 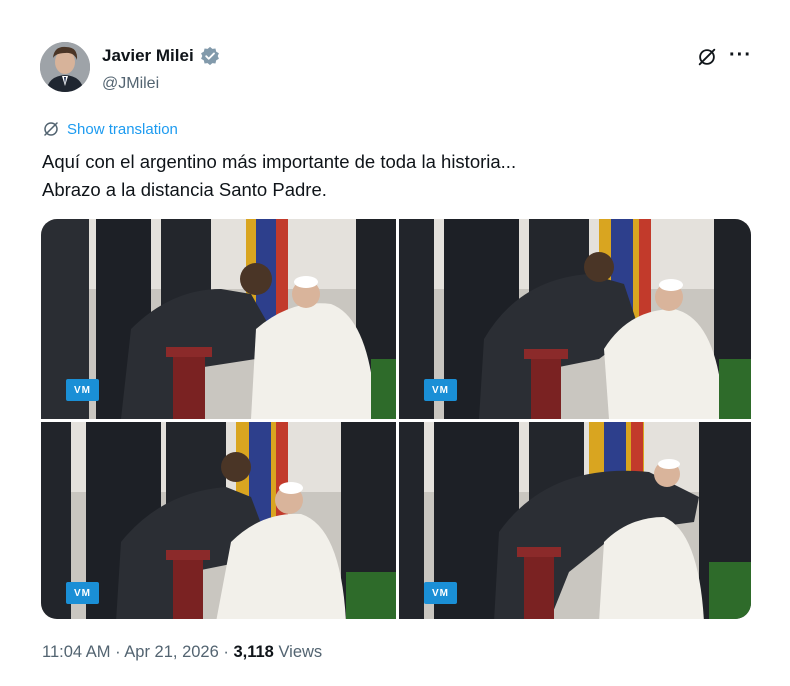 I want to click on tweet-meta: 11:04 AM · Apr 21, 2026 · 3,118 Views, so click(x=182, y=652).